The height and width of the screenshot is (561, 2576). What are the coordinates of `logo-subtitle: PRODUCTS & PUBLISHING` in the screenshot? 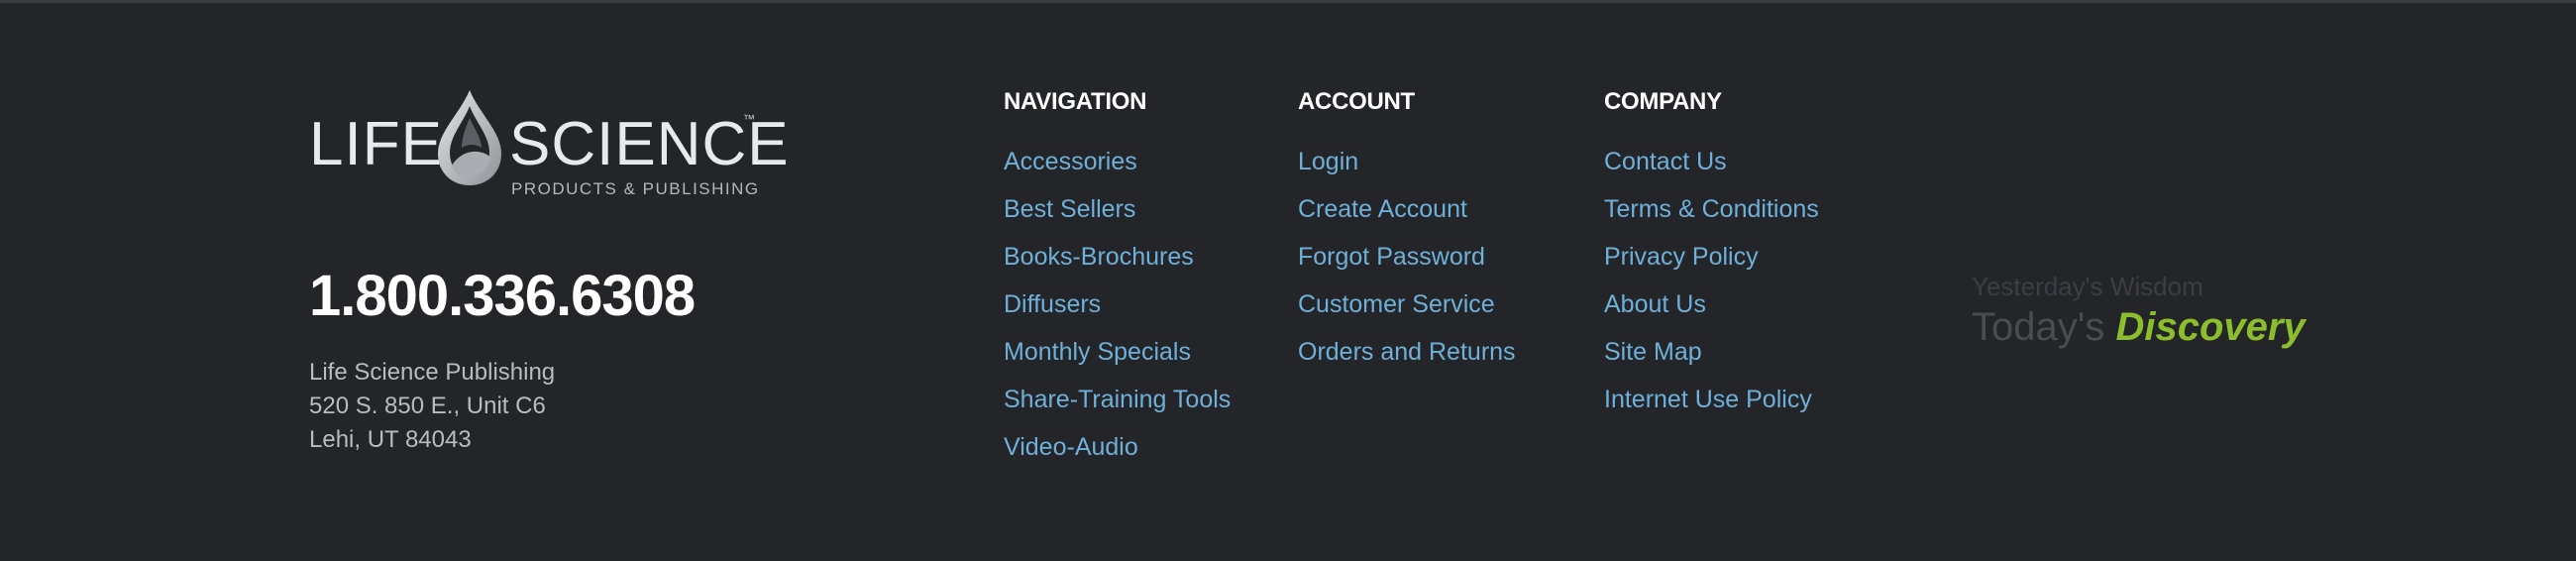 It's located at (635, 189).